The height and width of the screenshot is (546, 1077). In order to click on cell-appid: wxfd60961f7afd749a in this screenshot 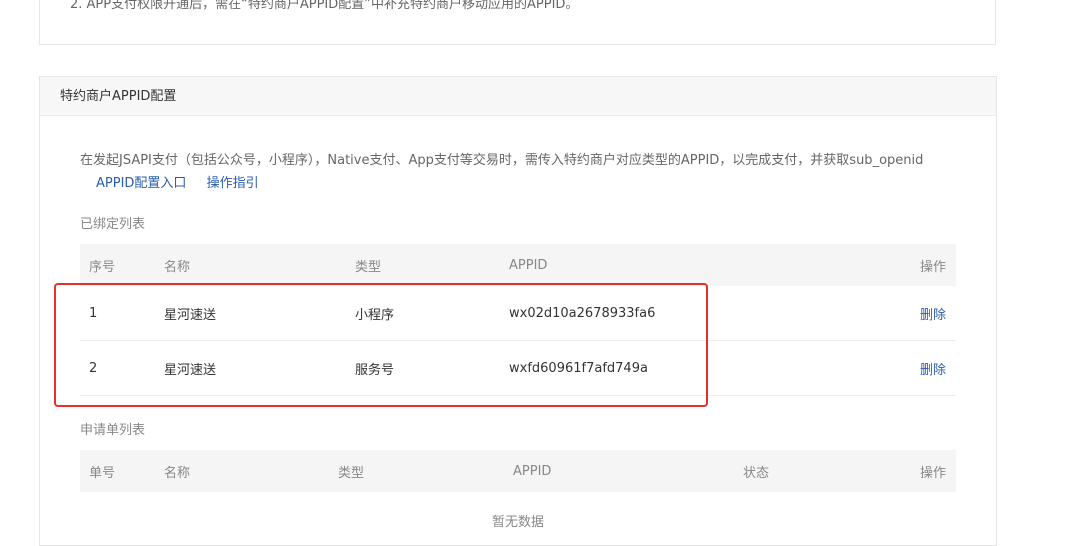, I will do `click(659, 368)`.